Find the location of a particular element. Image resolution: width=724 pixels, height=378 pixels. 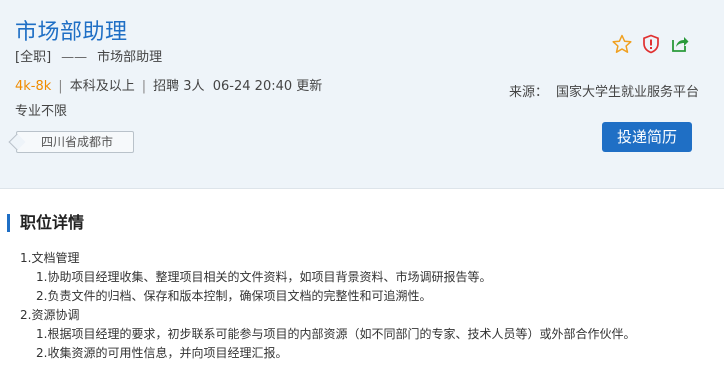

major-requirement: 专业不限 is located at coordinates (41, 111).